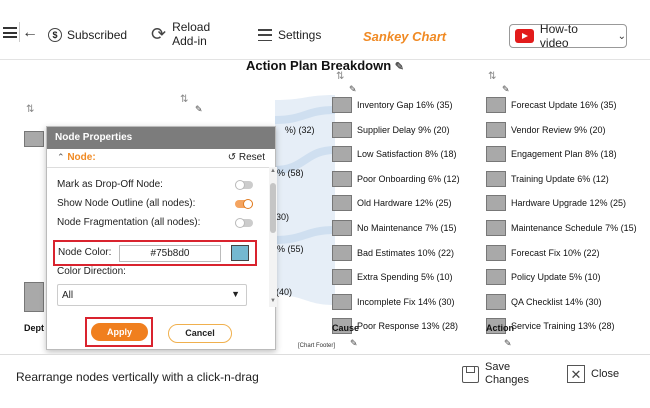 The image size is (650, 408). What do you see at coordinates (300, 35) in the screenshot?
I see `settings-label: Settings` at bounding box center [300, 35].